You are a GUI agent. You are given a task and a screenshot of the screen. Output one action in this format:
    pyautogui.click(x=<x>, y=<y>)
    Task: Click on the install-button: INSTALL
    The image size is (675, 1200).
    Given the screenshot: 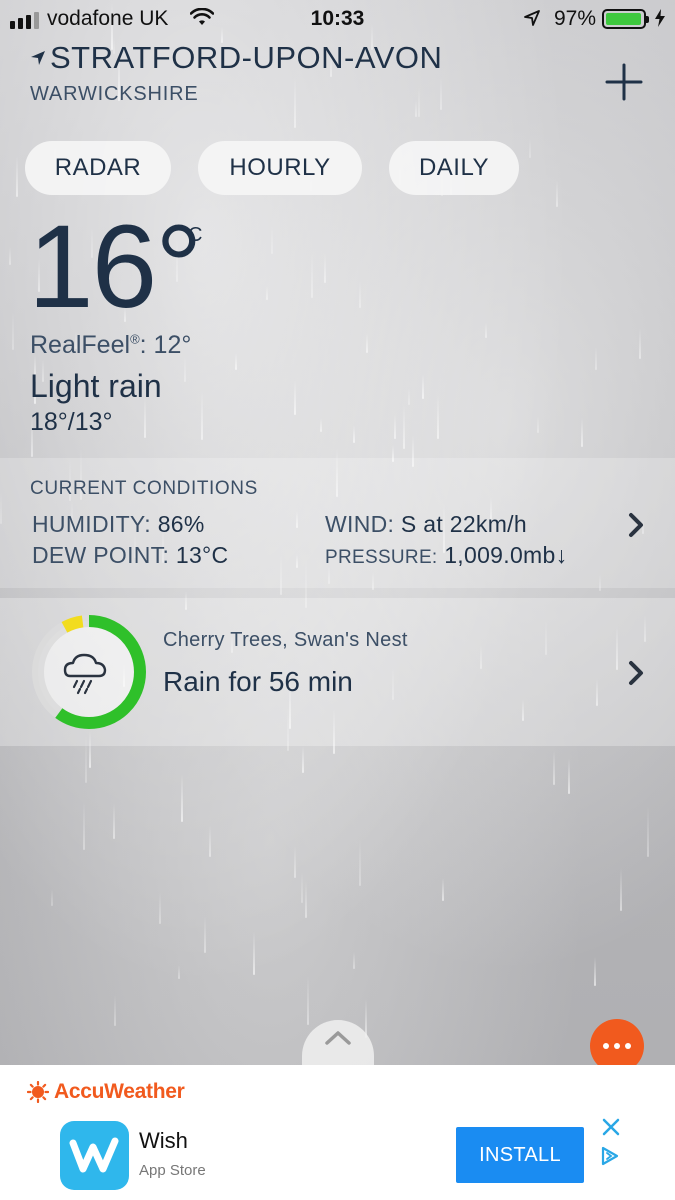 What is the action you would take?
    pyautogui.click(x=520, y=1155)
    